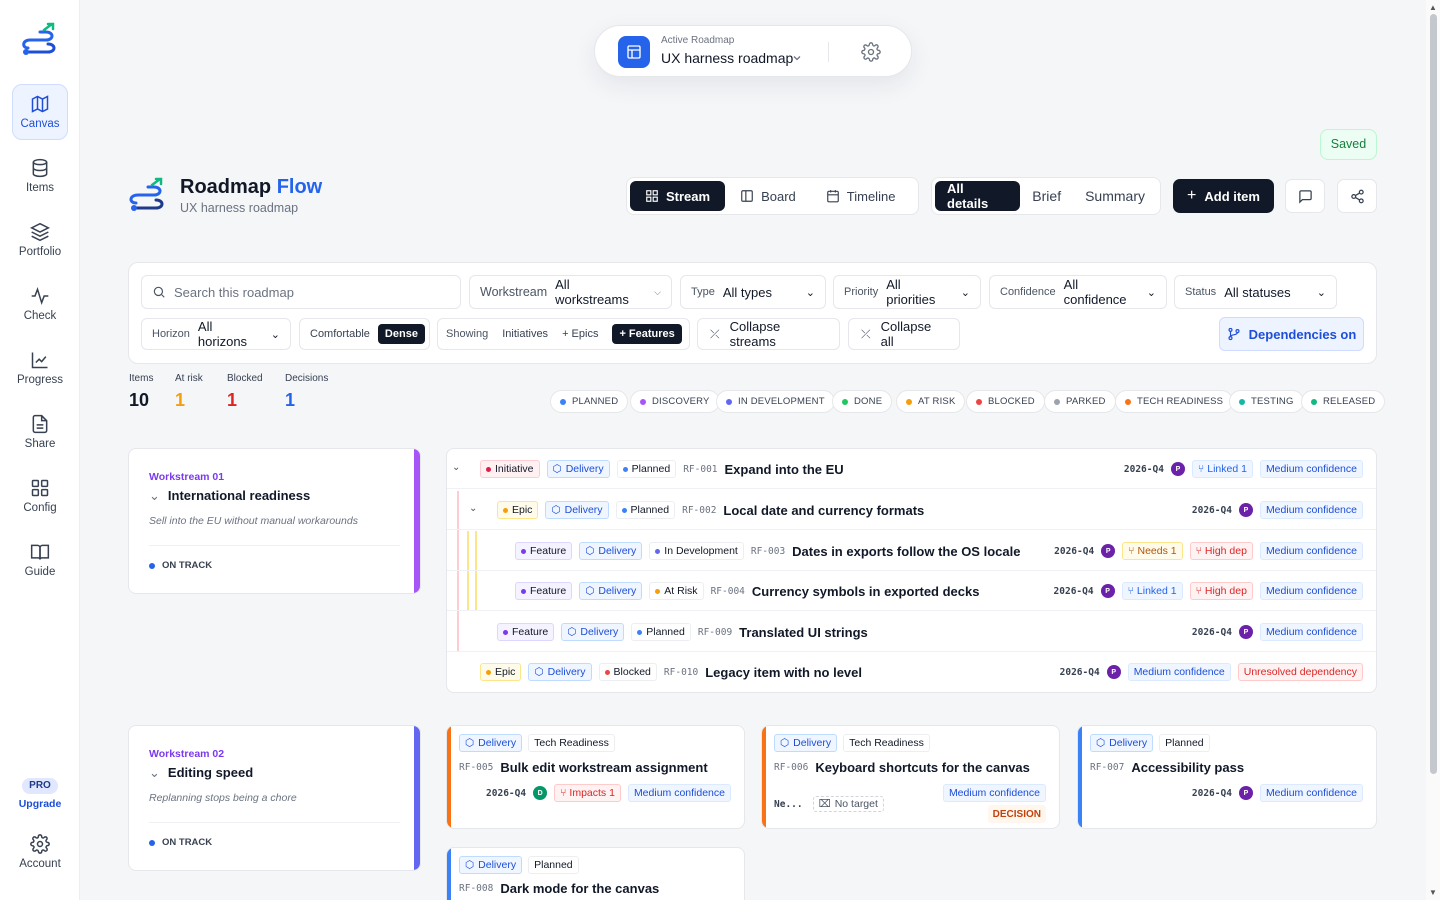 This screenshot has width=1440, height=900. I want to click on legend-chip-planned: PLANNED, so click(589, 401).